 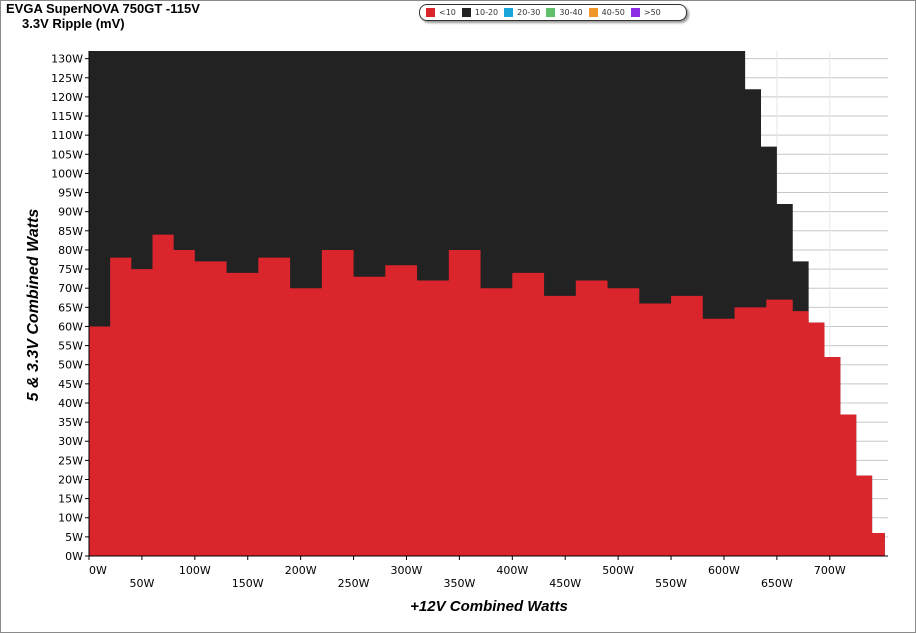 What do you see at coordinates (70, 269) in the screenshot?
I see `y-tick-label: 75W` at bounding box center [70, 269].